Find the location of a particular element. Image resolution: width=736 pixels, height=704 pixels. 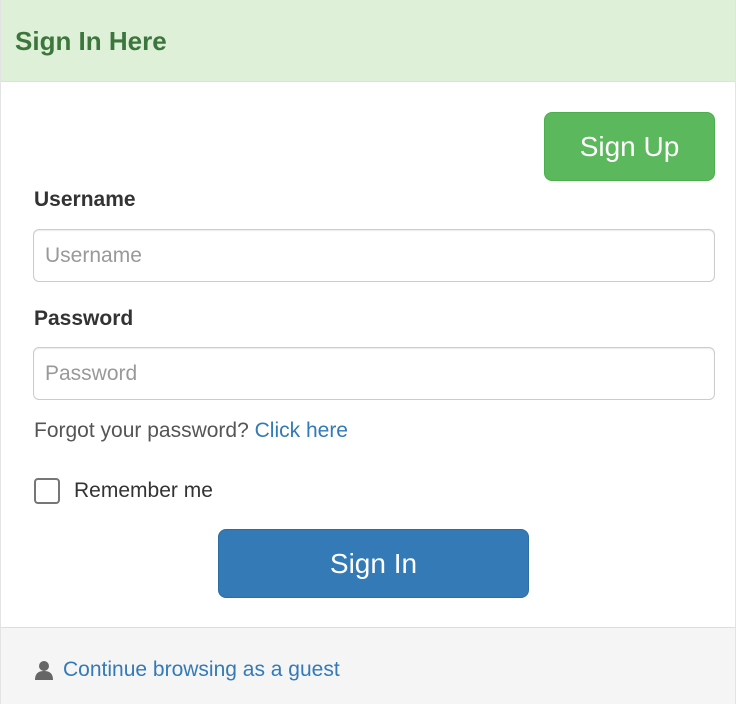

password-label: Password is located at coordinates (84, 318).